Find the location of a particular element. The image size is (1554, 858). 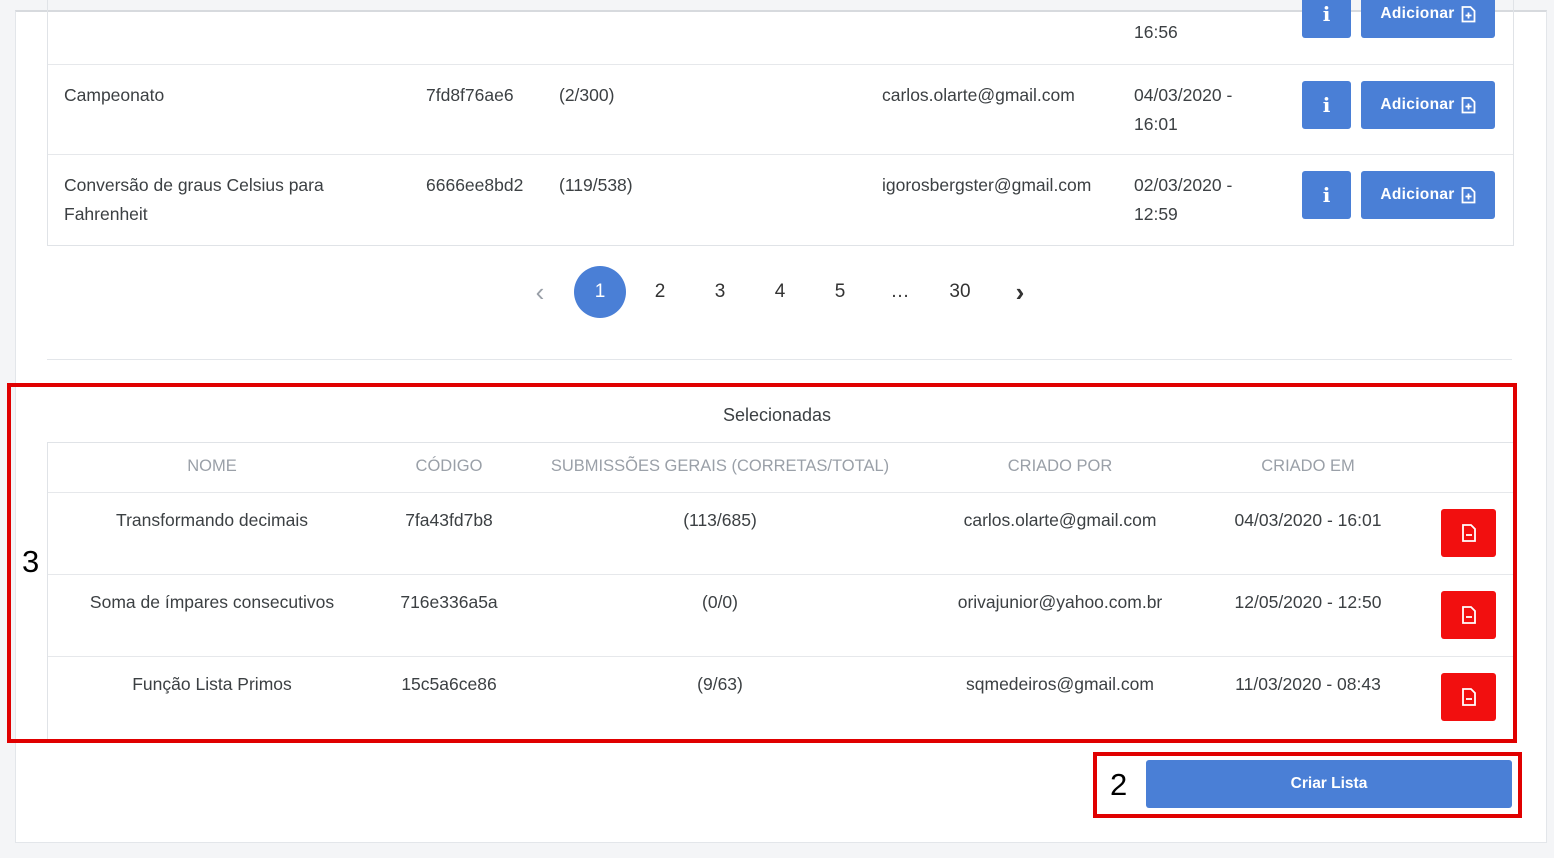

problem-name: Campeonato is located at coordinates (114, 95).